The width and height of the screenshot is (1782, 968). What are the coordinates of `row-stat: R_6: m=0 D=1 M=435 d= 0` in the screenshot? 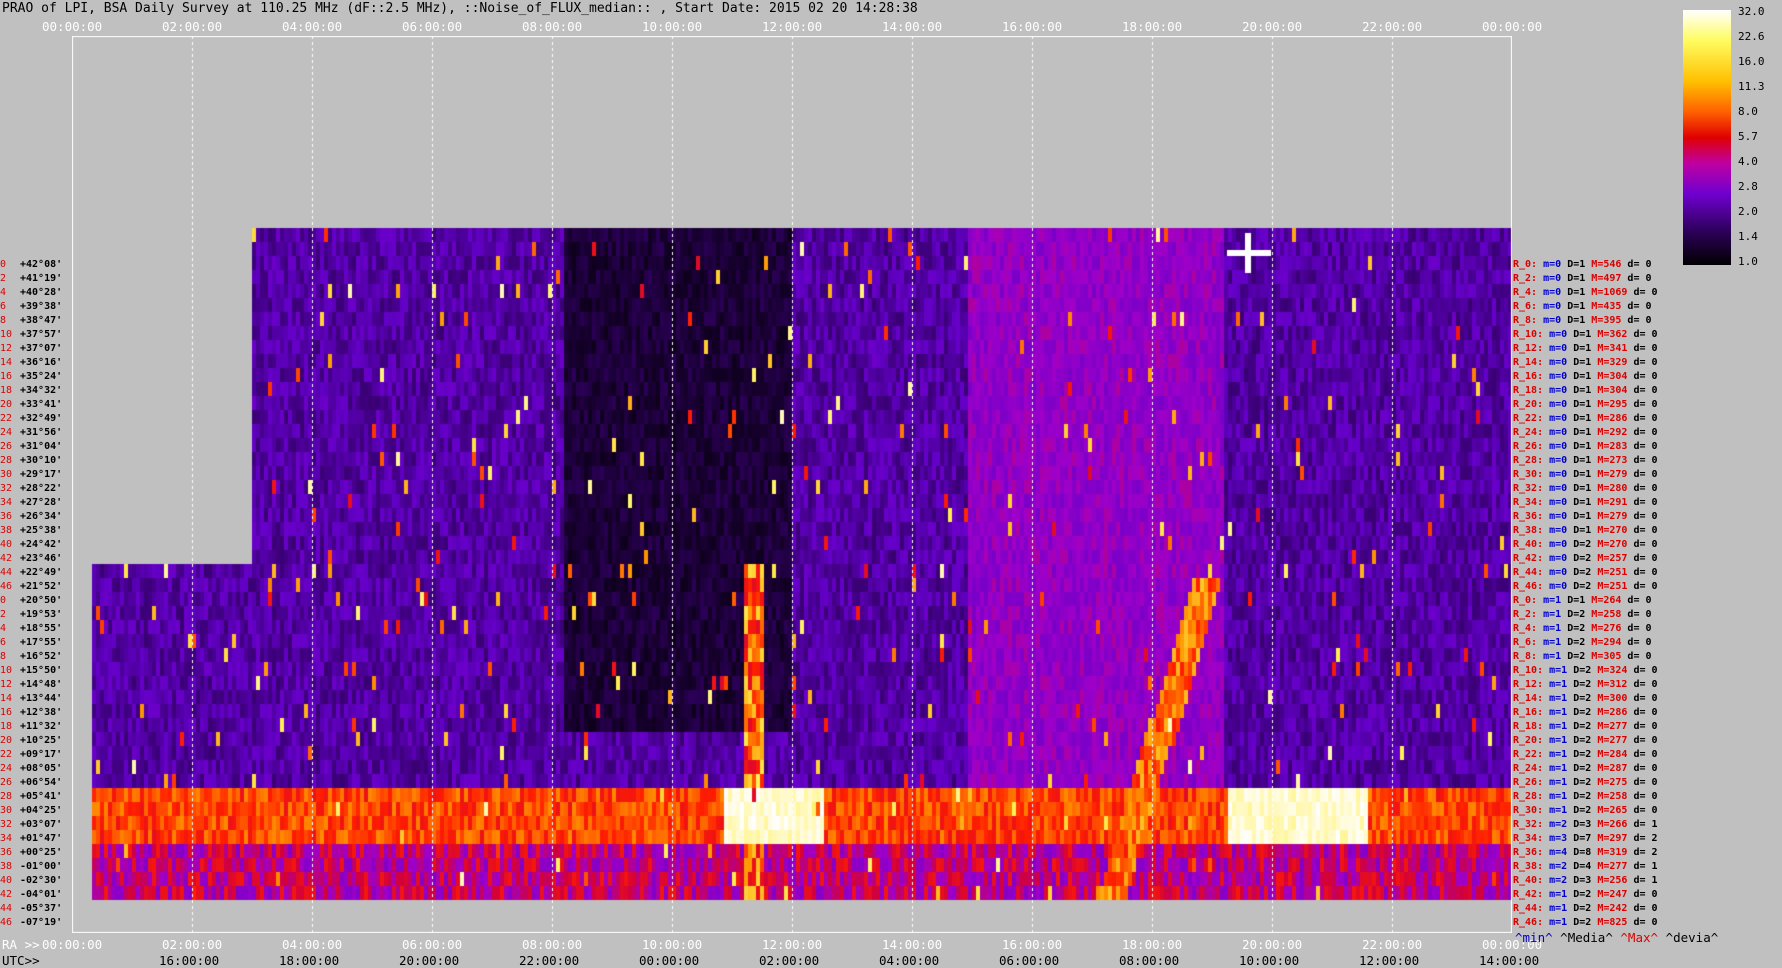 It's located at (1582, 307).